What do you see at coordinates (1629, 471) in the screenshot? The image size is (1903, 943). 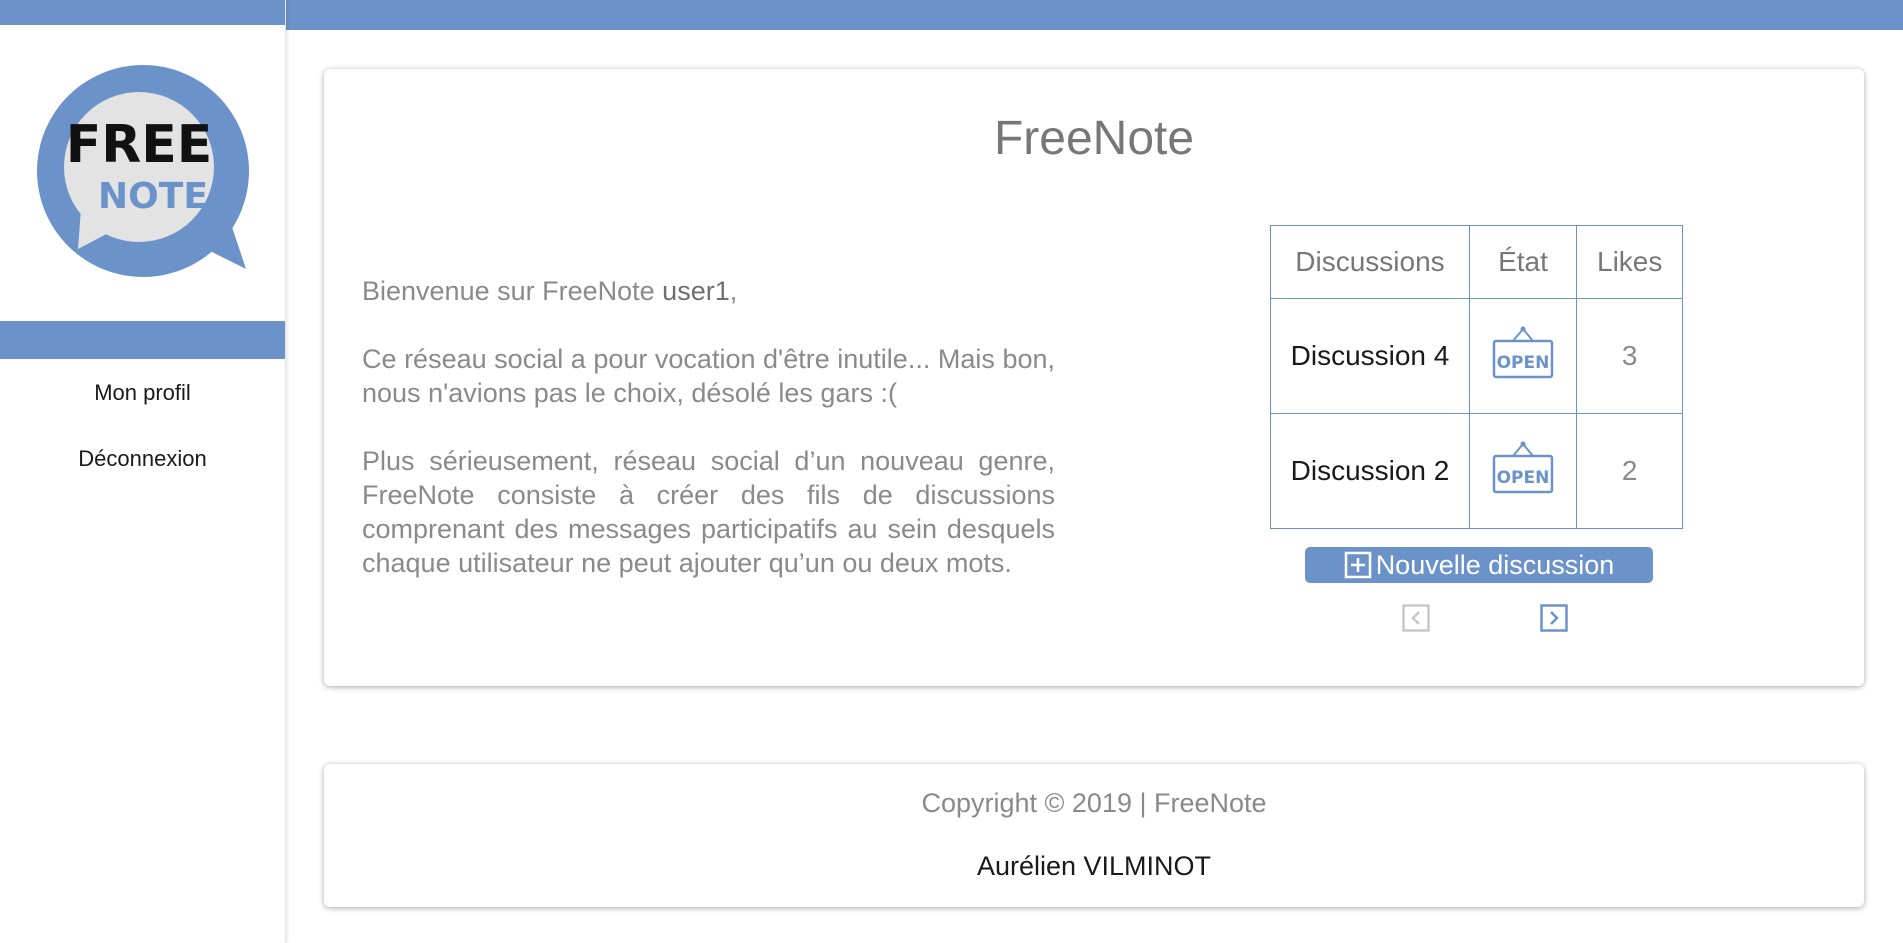 I see `likes-count: 2` at bounding box center [1629, 471].